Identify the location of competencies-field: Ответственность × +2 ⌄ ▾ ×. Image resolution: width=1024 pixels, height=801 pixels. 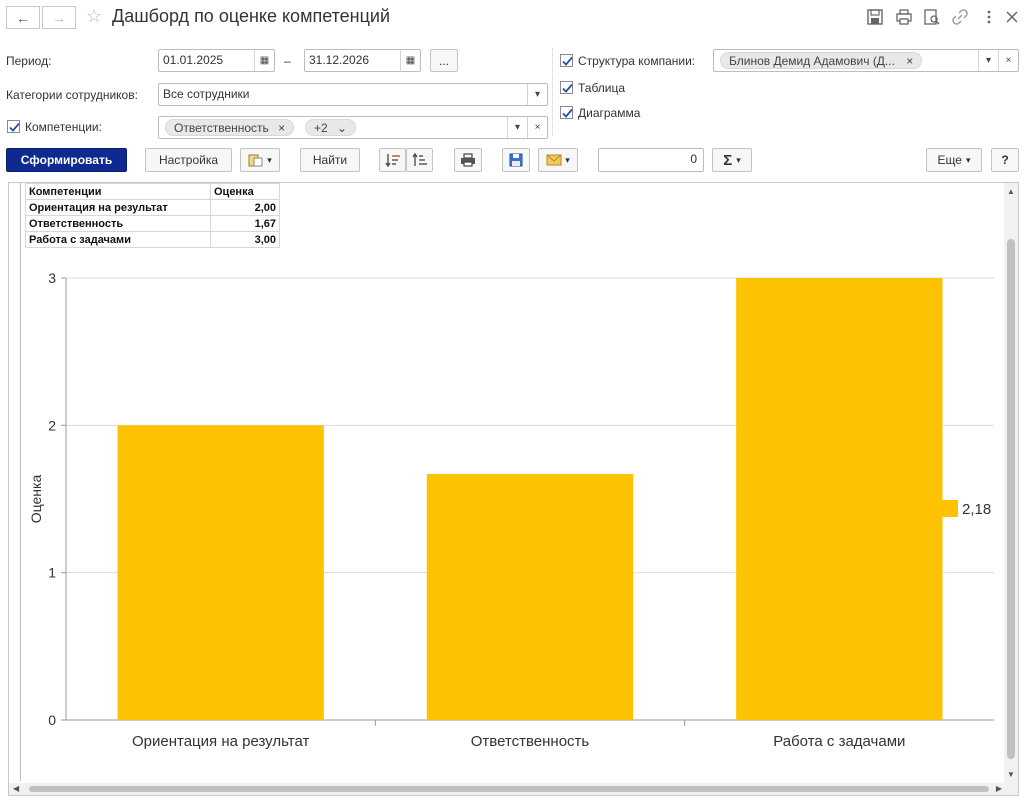
(353, 127).